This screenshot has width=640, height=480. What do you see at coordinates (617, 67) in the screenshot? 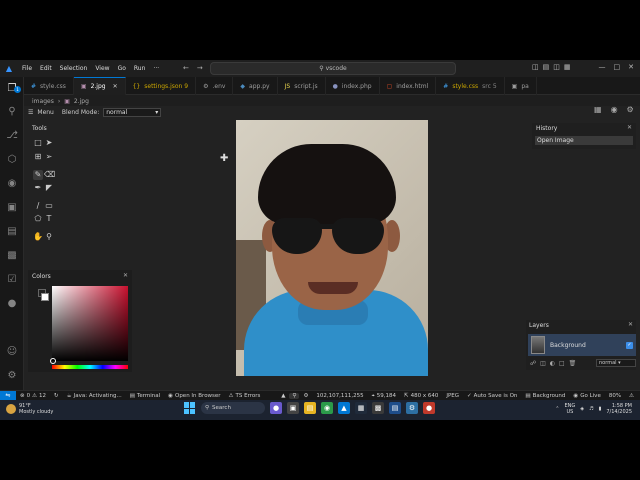
I see `maximize-icon: □` at bounding box center [617, 67].